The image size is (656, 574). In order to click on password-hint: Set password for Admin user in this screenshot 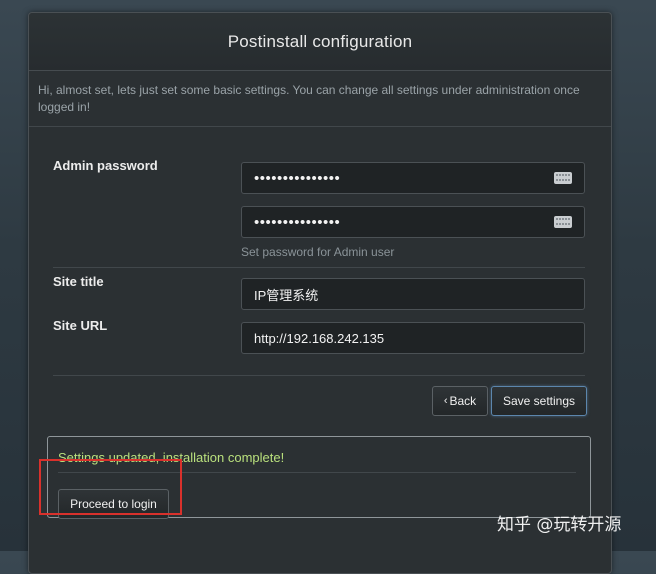, I will do `click(318, 252)`.